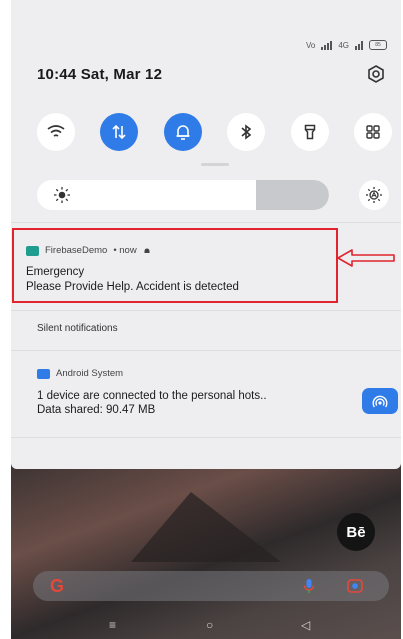  Describe the element at coordinates (96, 410) in the screenshot. I see `notification-data-shared: Data shared: 90.47 MB` at that location.